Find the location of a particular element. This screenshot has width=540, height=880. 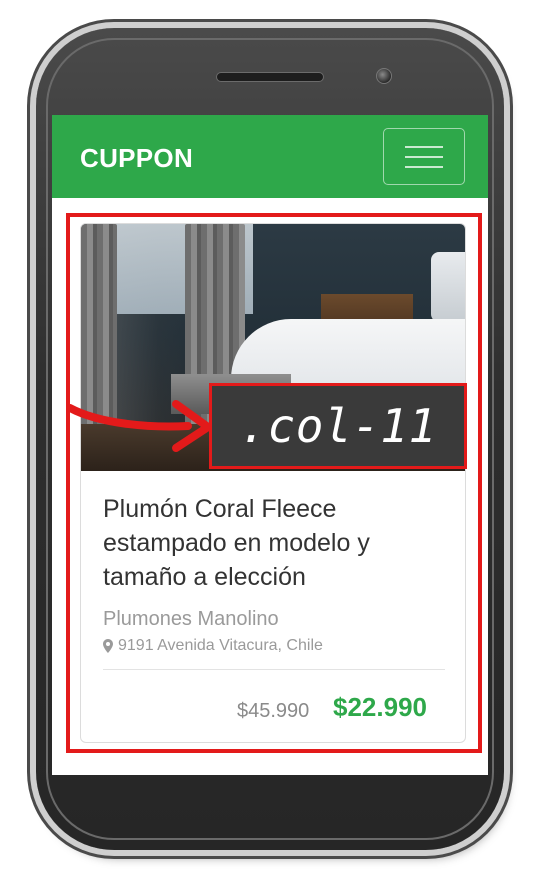

hamburger-menu-icon is located at coordinates (424, 147).